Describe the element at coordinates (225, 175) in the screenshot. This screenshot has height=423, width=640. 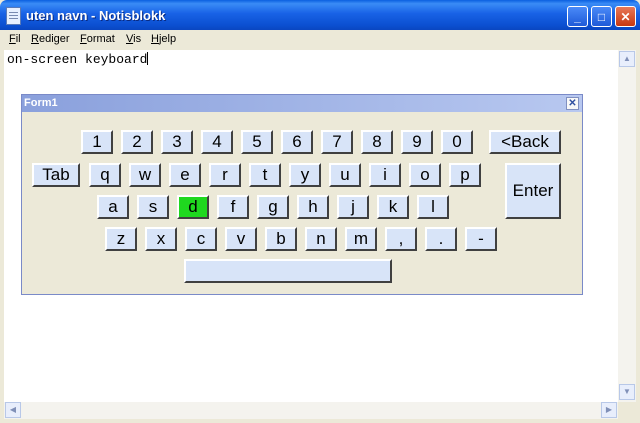
I see `key-r: r` at that location.